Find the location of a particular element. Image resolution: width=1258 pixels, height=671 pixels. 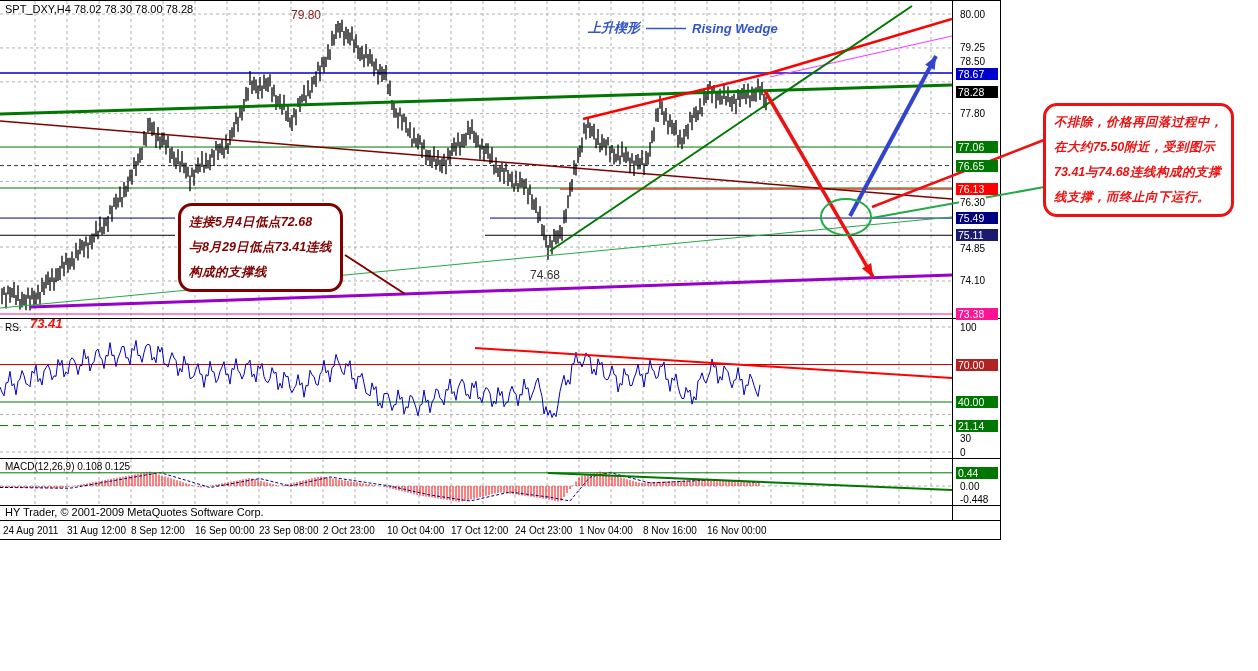

price-tag: 21.14 is located at coordinates (977, 425).